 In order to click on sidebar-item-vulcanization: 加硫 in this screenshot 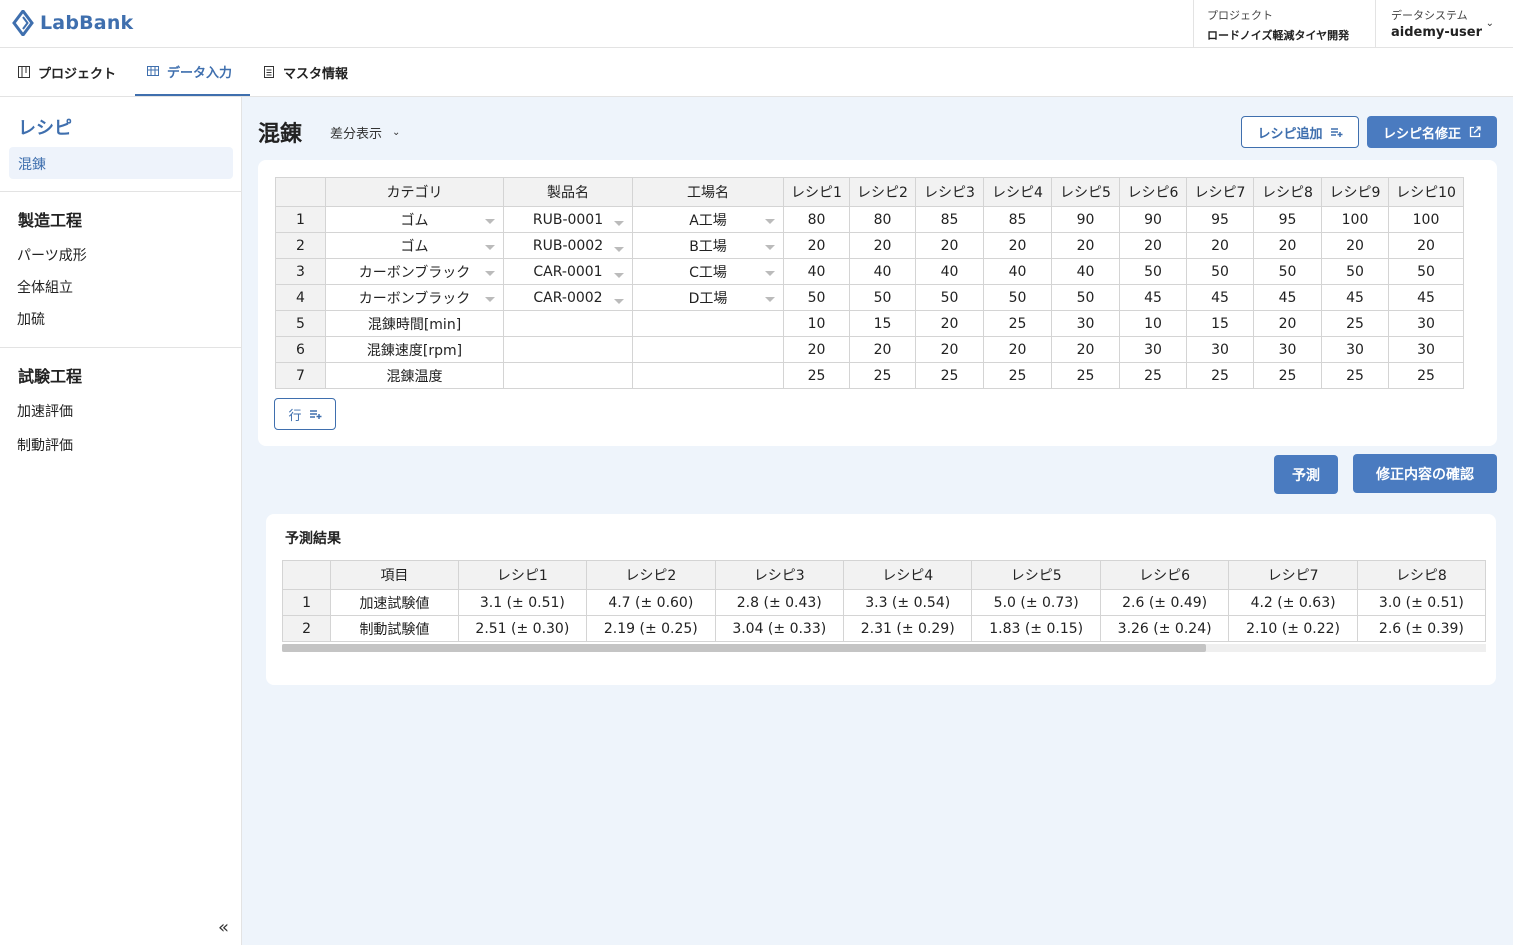, I will do `click(31, 319)`.